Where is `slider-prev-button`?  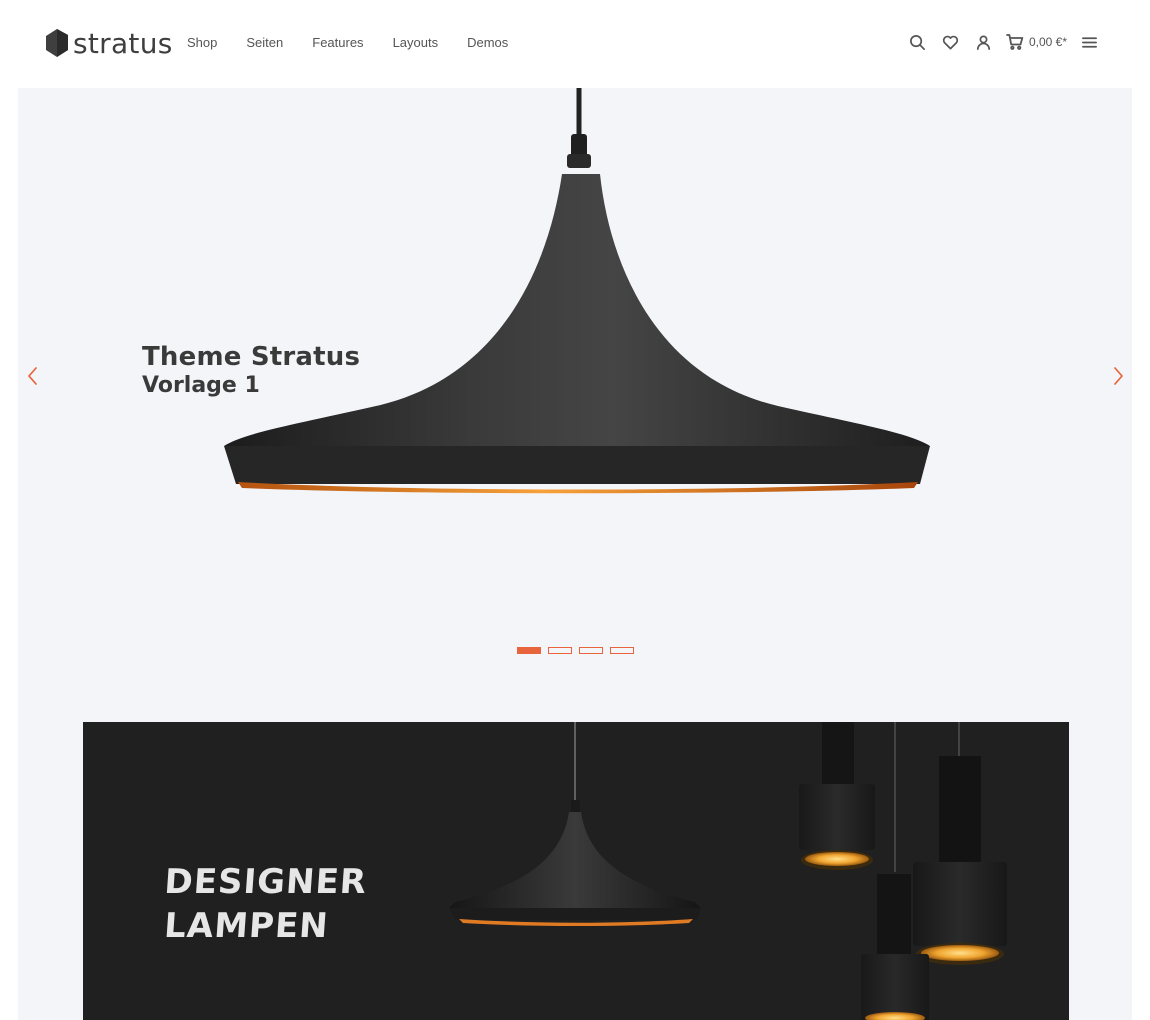
slider-prev-button is located at coordinates (33, 376).